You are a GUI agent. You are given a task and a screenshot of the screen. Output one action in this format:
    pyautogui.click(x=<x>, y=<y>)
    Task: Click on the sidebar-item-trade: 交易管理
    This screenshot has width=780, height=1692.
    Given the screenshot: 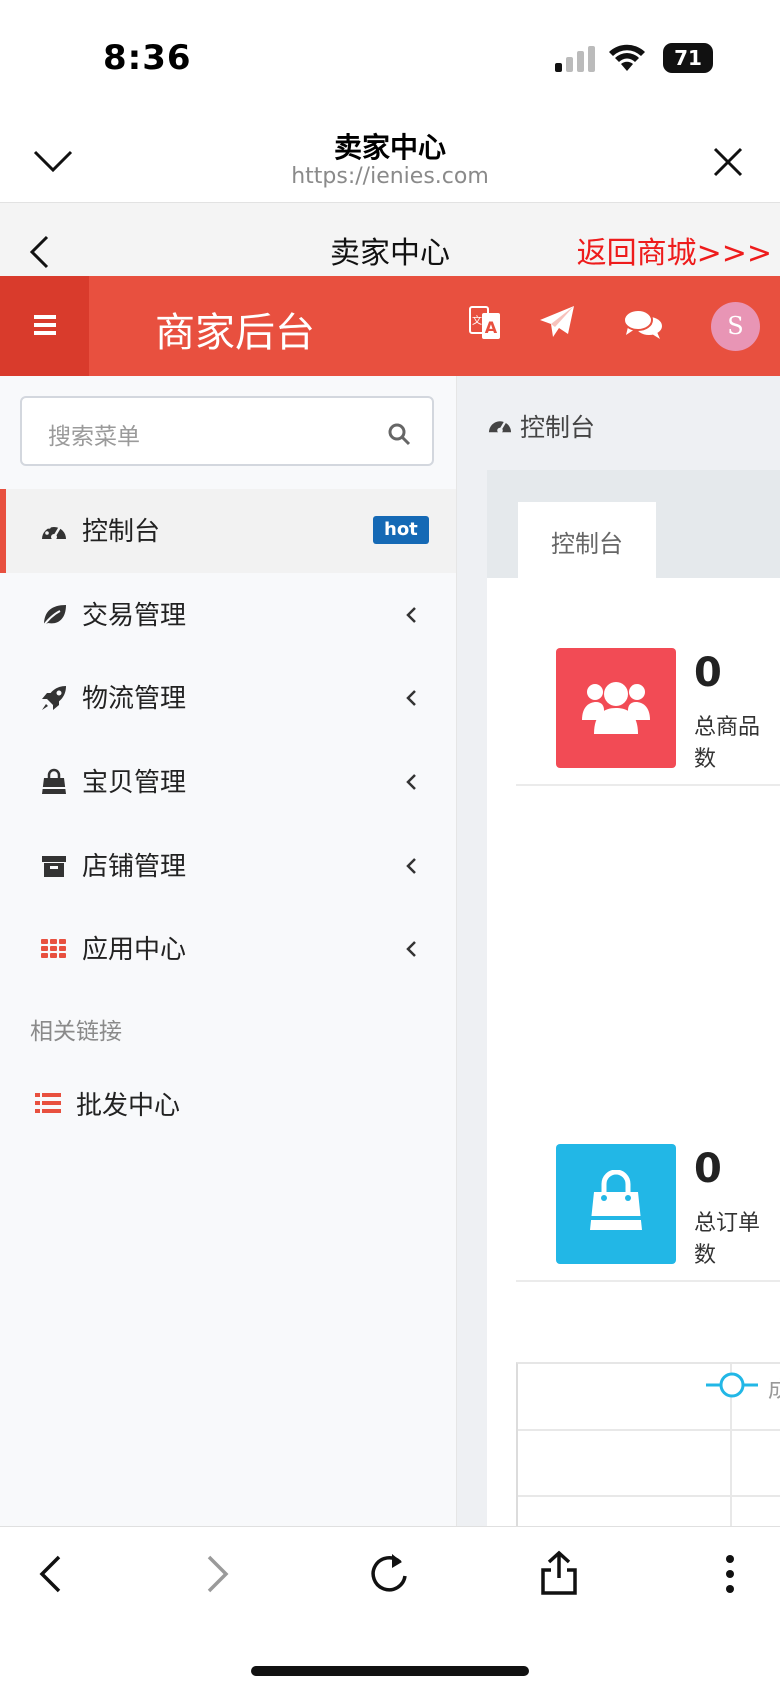 What is the action you would take?
    pyautogui.click(x=228, y=615)
    